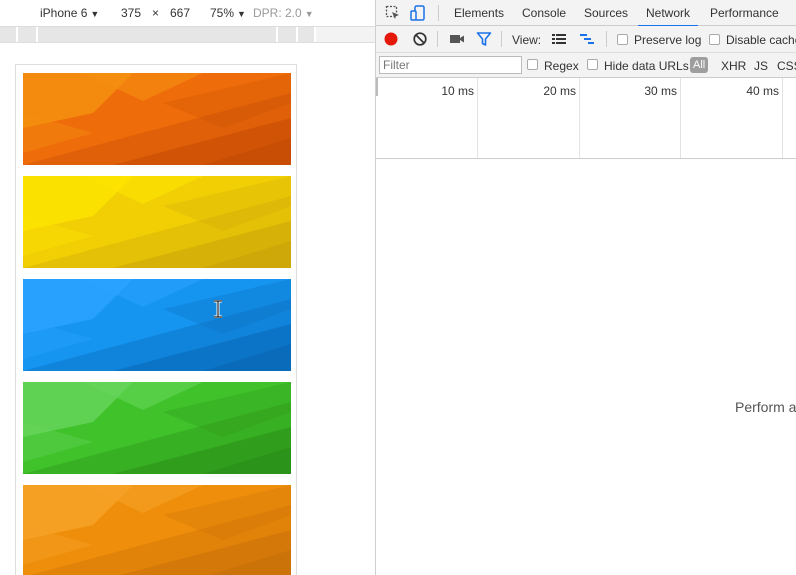 This screenshot has width=796, height=575. Describe the element at coordinates (131, 13) in the screenshot. I see `width-field: 375` at that location.